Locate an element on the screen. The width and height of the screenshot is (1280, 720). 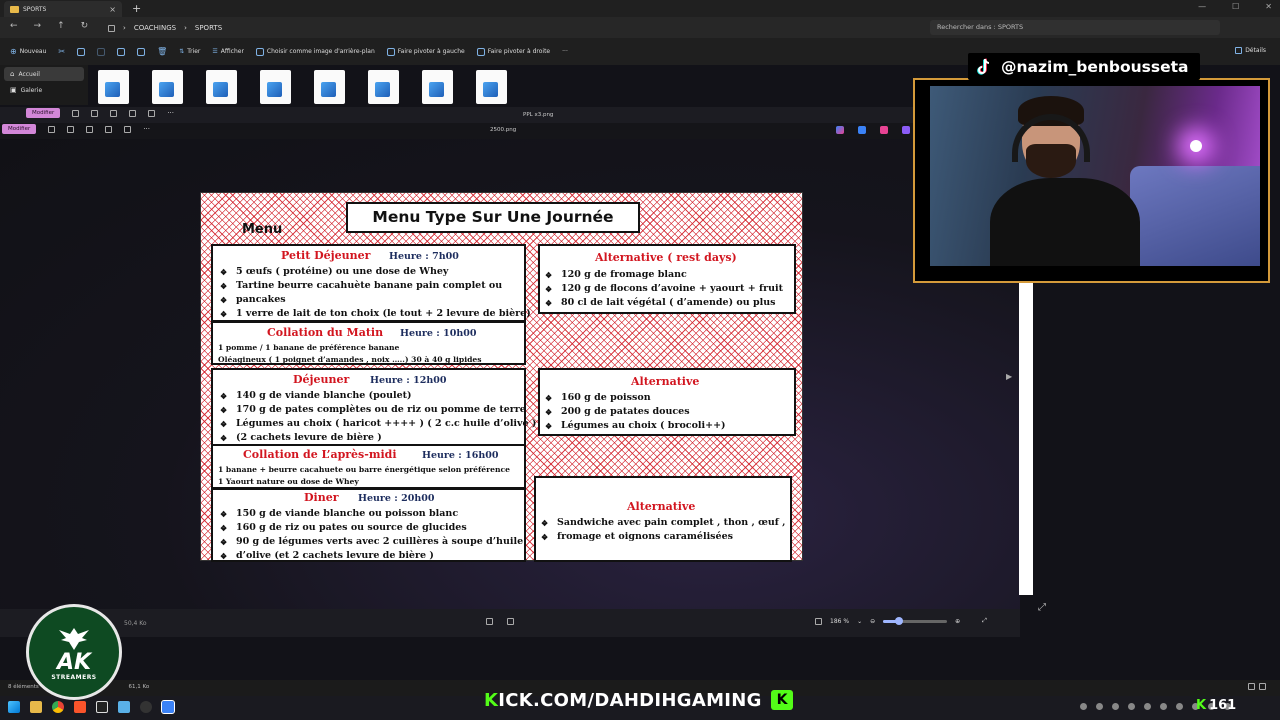
list-item: 120 g de fromage blanc is located at coordinates (663, 275).